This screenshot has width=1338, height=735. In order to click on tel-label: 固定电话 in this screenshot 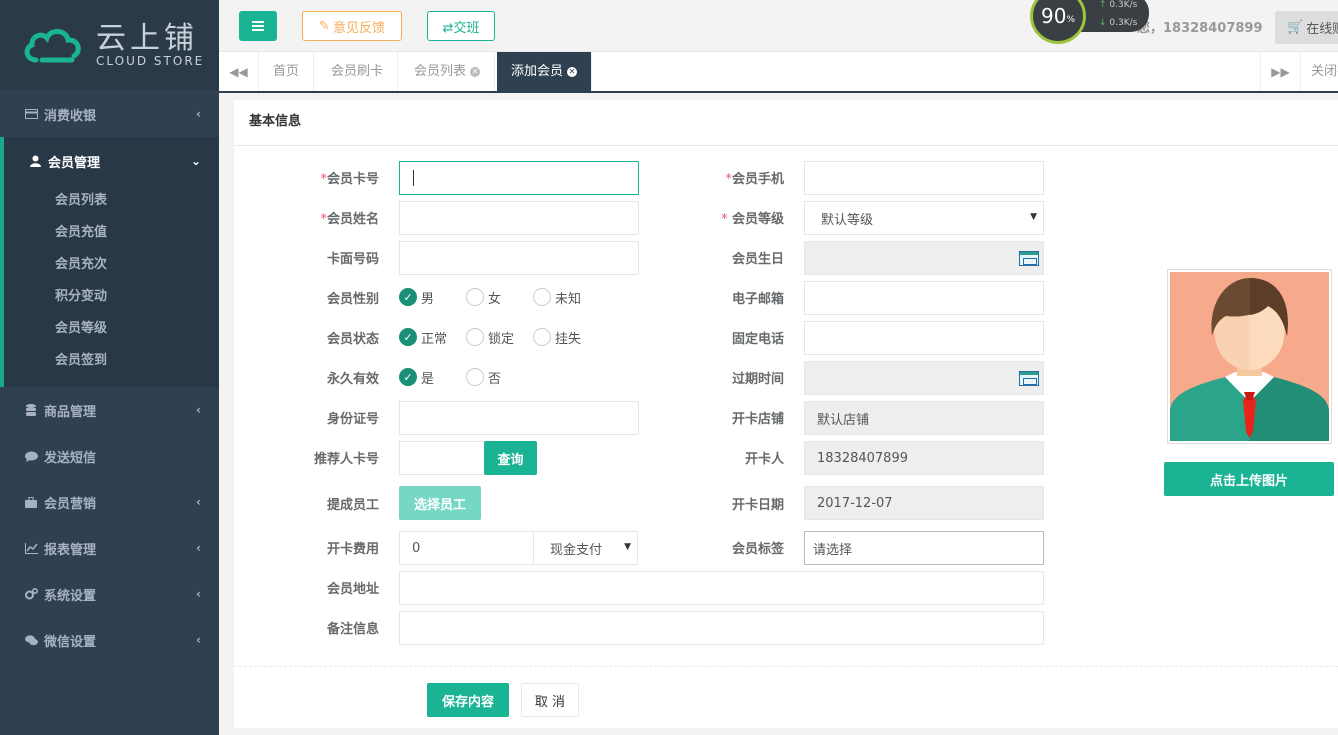, I will do `click(757, 339)`.